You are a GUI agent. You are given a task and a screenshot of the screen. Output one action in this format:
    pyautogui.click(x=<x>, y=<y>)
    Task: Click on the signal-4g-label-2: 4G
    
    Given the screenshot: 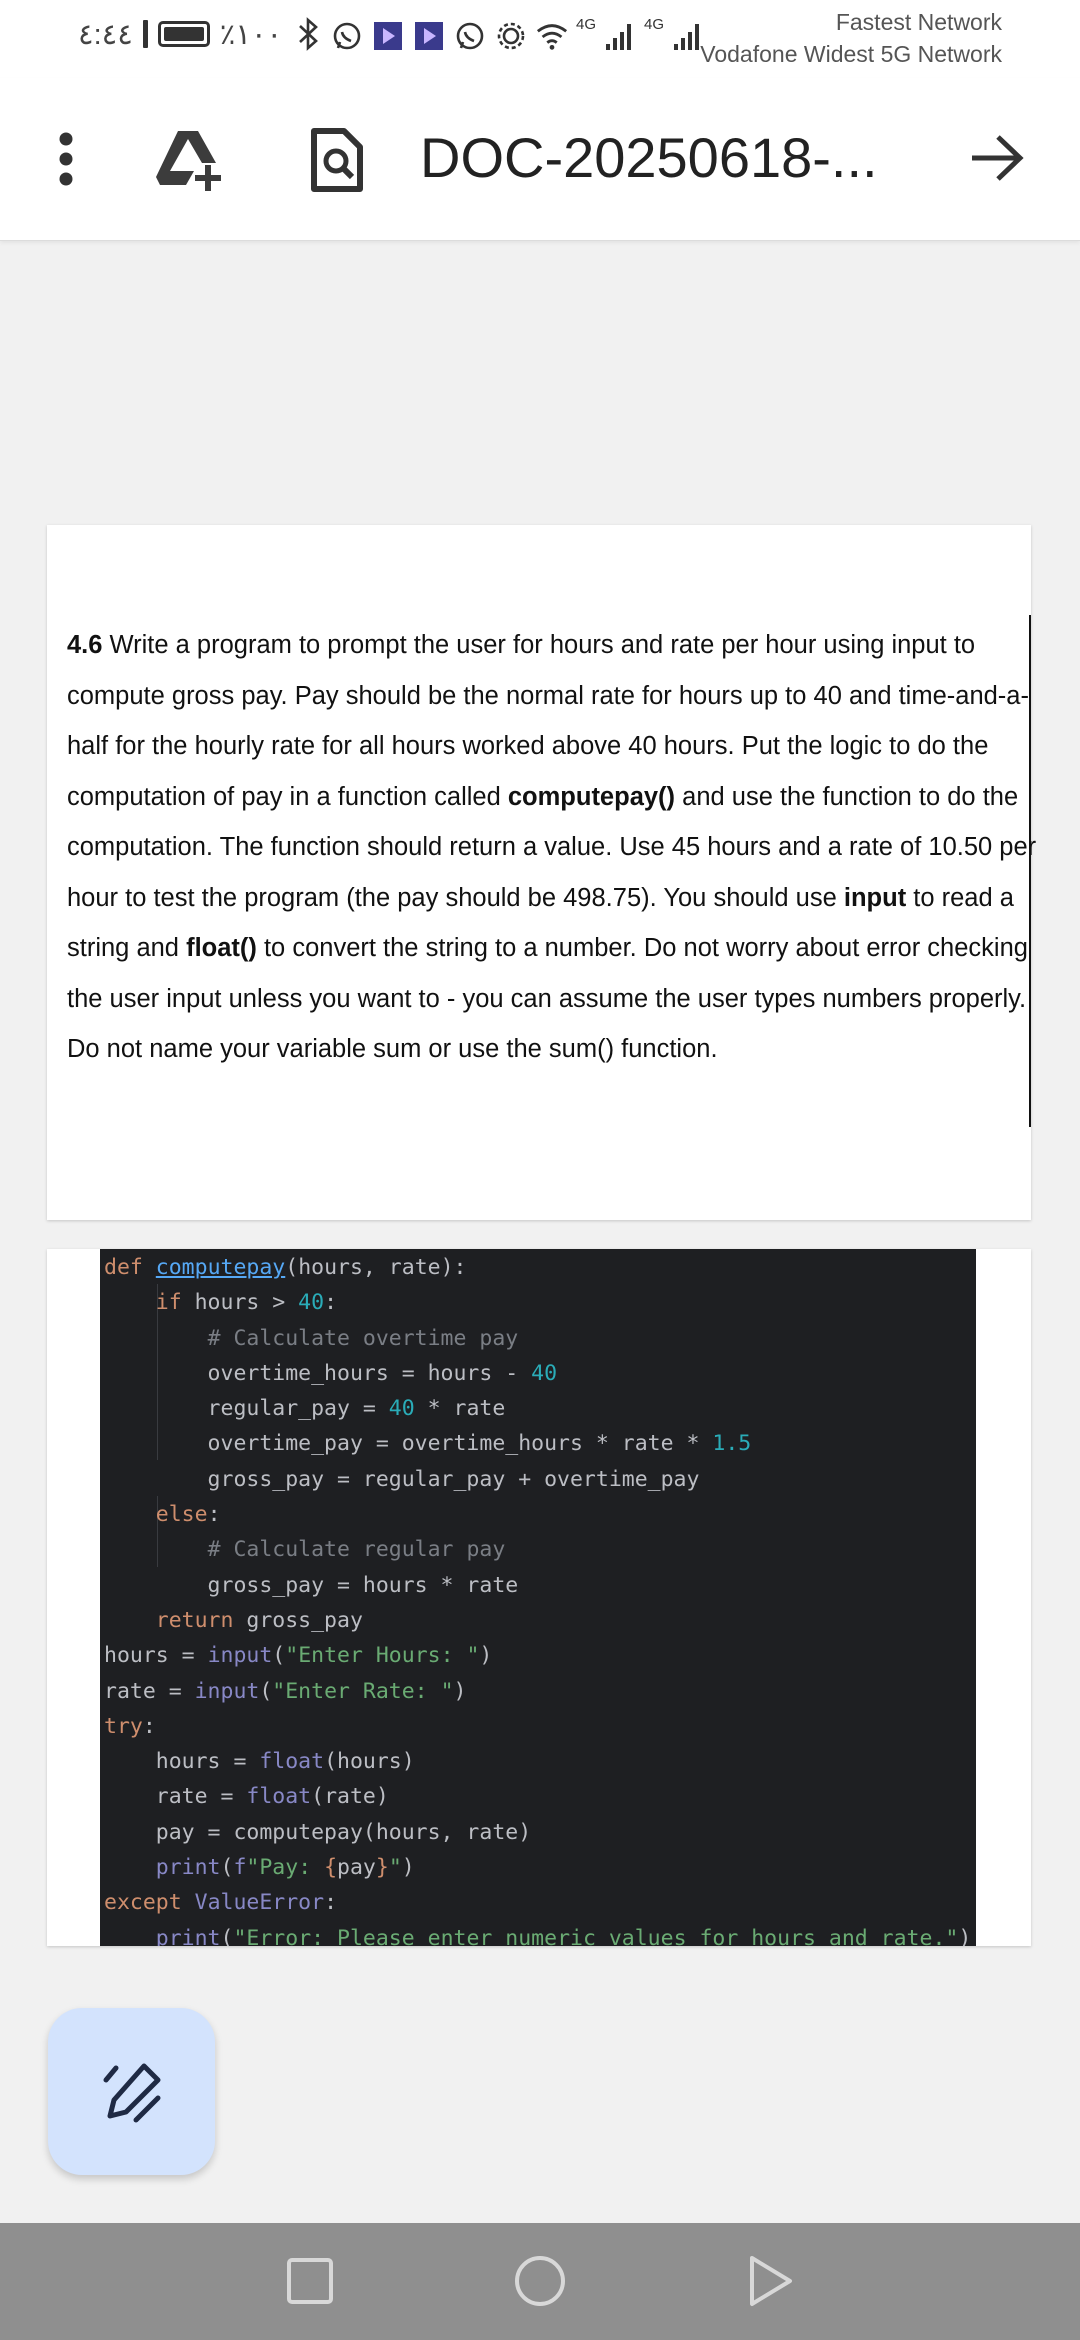 What is the action you would take?
    pyautogui.click(x=654, y=24)
    